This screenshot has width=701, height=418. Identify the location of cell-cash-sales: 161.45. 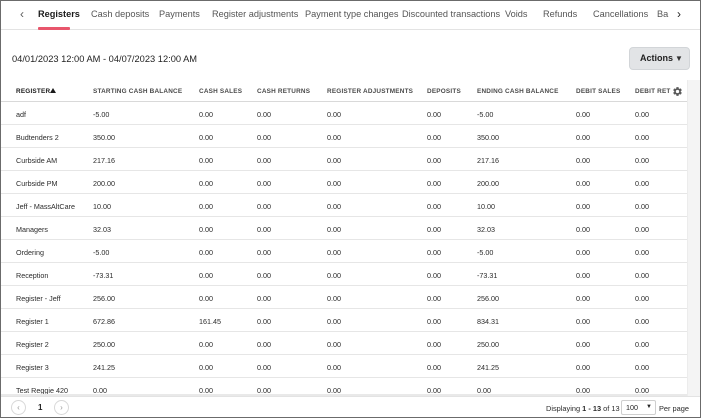
(210, 321).